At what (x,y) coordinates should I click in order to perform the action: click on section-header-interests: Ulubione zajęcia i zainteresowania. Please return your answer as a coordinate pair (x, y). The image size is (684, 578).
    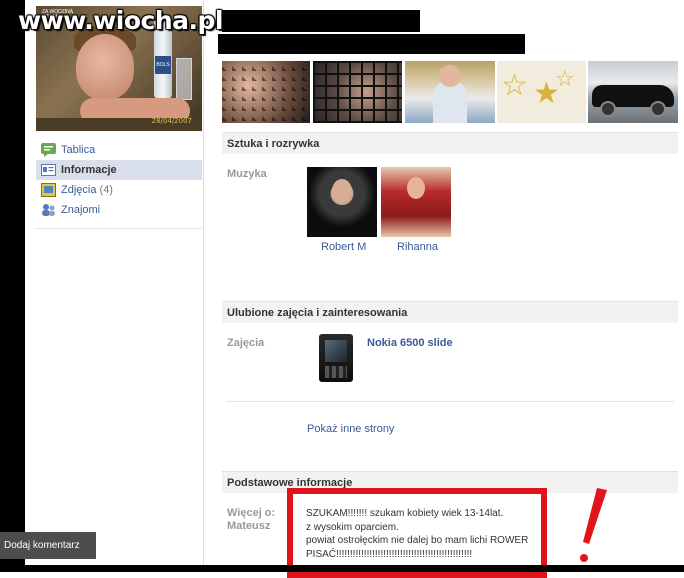
    Looking at the image, I should click on (450, 312).